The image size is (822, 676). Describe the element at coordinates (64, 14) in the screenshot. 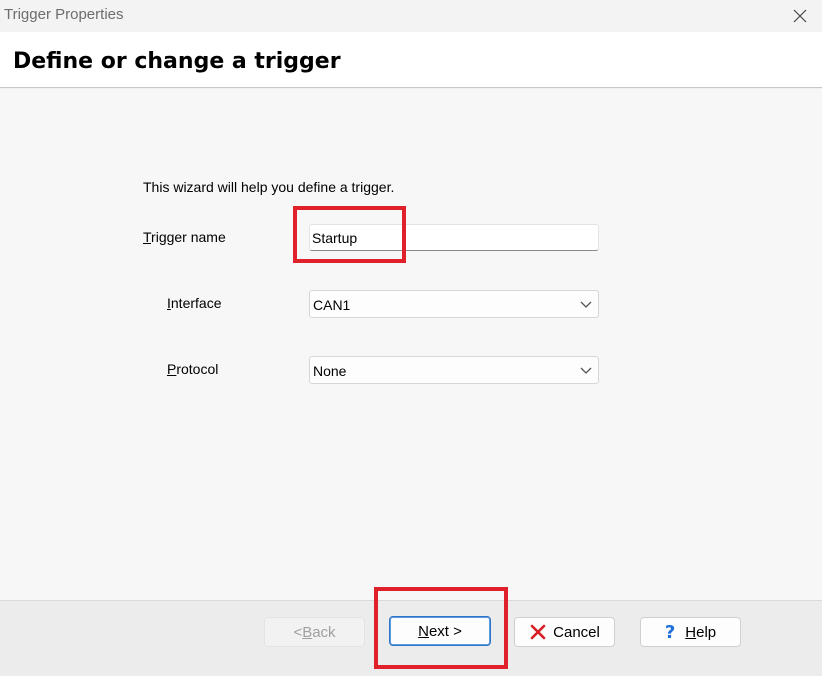

I see `window-title: Trigger Properties` at that location.